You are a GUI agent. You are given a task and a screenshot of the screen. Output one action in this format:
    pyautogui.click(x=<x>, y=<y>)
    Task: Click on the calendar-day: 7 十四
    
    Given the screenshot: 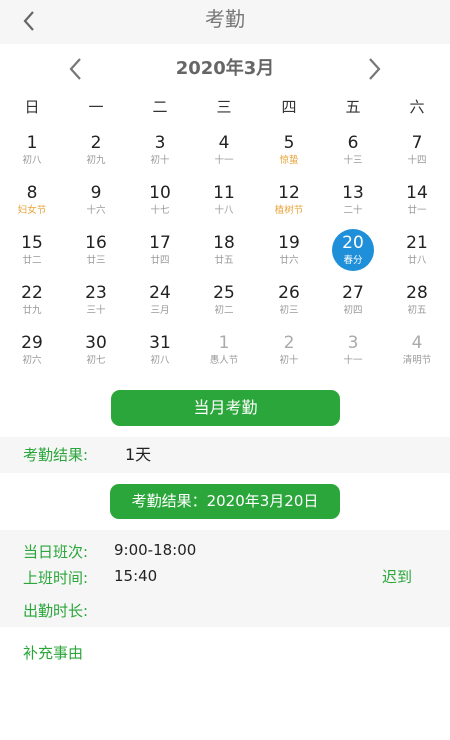 What is the action you would take?
    pyautogui.click(x=417, y=151)
    